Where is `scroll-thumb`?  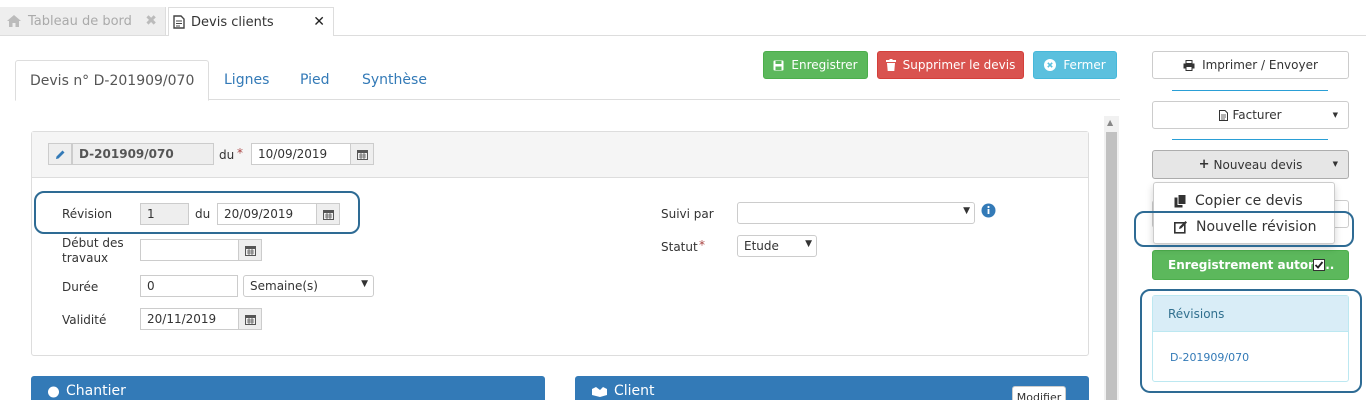
scroll-thumb is located at coordinates (1111, 266).